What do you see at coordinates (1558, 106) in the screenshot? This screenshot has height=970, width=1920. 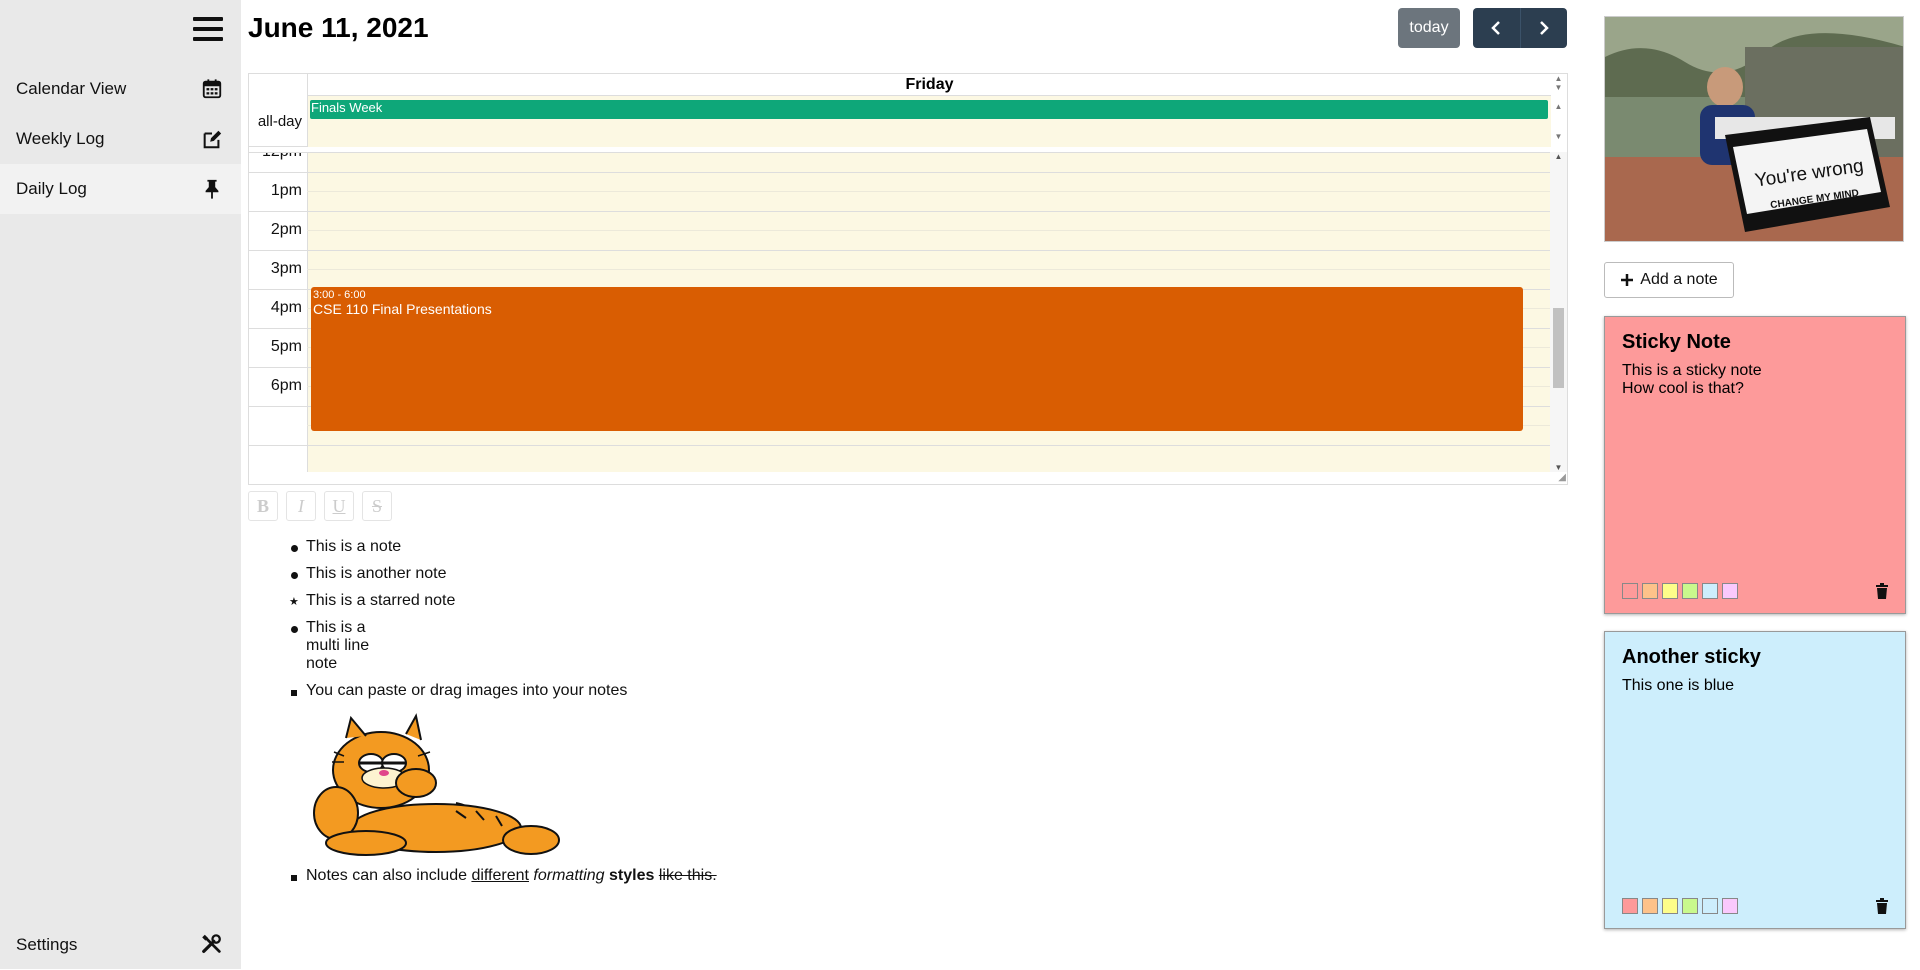 I see `allday-scroll: ▲` at bounding box center [1558, 106].